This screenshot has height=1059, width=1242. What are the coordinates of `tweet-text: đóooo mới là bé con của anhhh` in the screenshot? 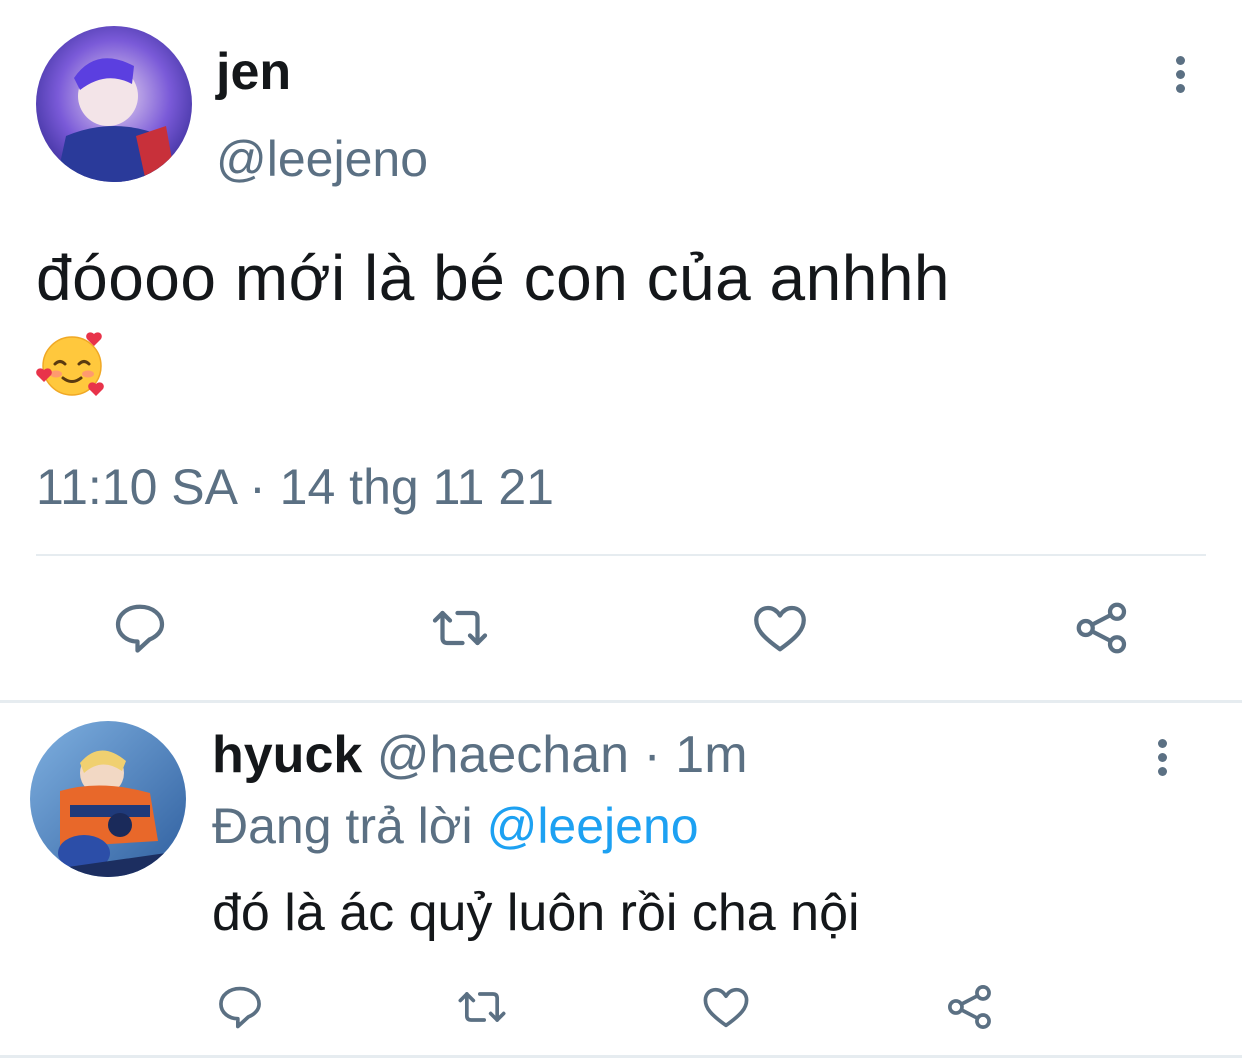 It's located at (493, 278).